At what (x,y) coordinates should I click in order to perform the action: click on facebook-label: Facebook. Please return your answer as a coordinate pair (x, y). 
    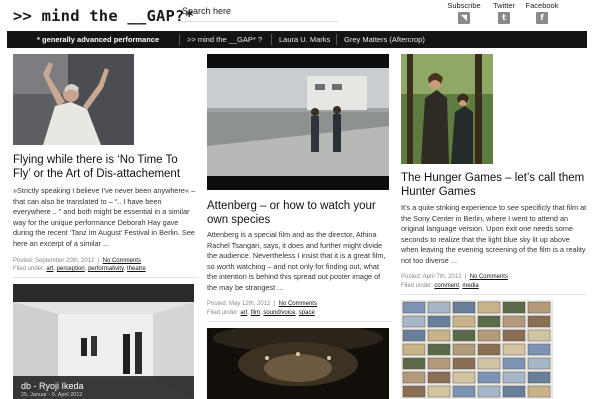
    Looking at the image, I should click on (542, 5).